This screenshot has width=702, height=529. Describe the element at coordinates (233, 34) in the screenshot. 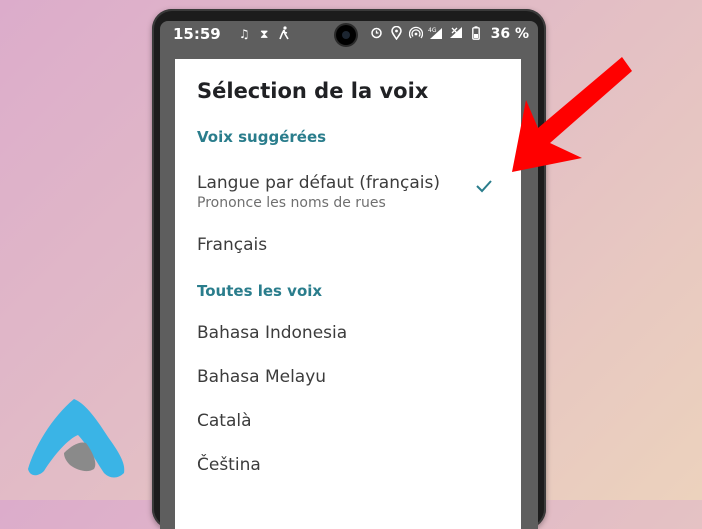

I see `status-left: 15:59 ♫ ⧗` at that location.